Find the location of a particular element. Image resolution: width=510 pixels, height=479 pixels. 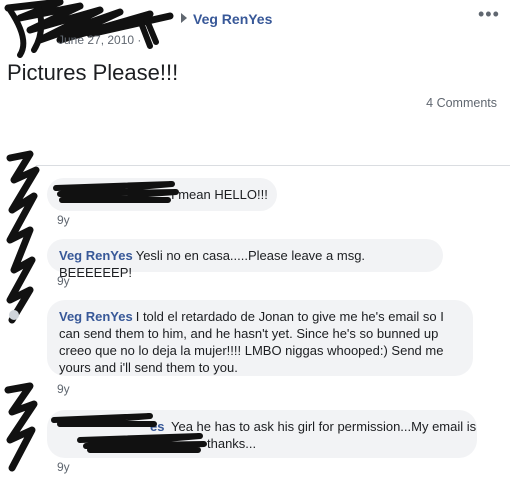

comments-count-link: 4 Comments is located at coordinates (461, 103).